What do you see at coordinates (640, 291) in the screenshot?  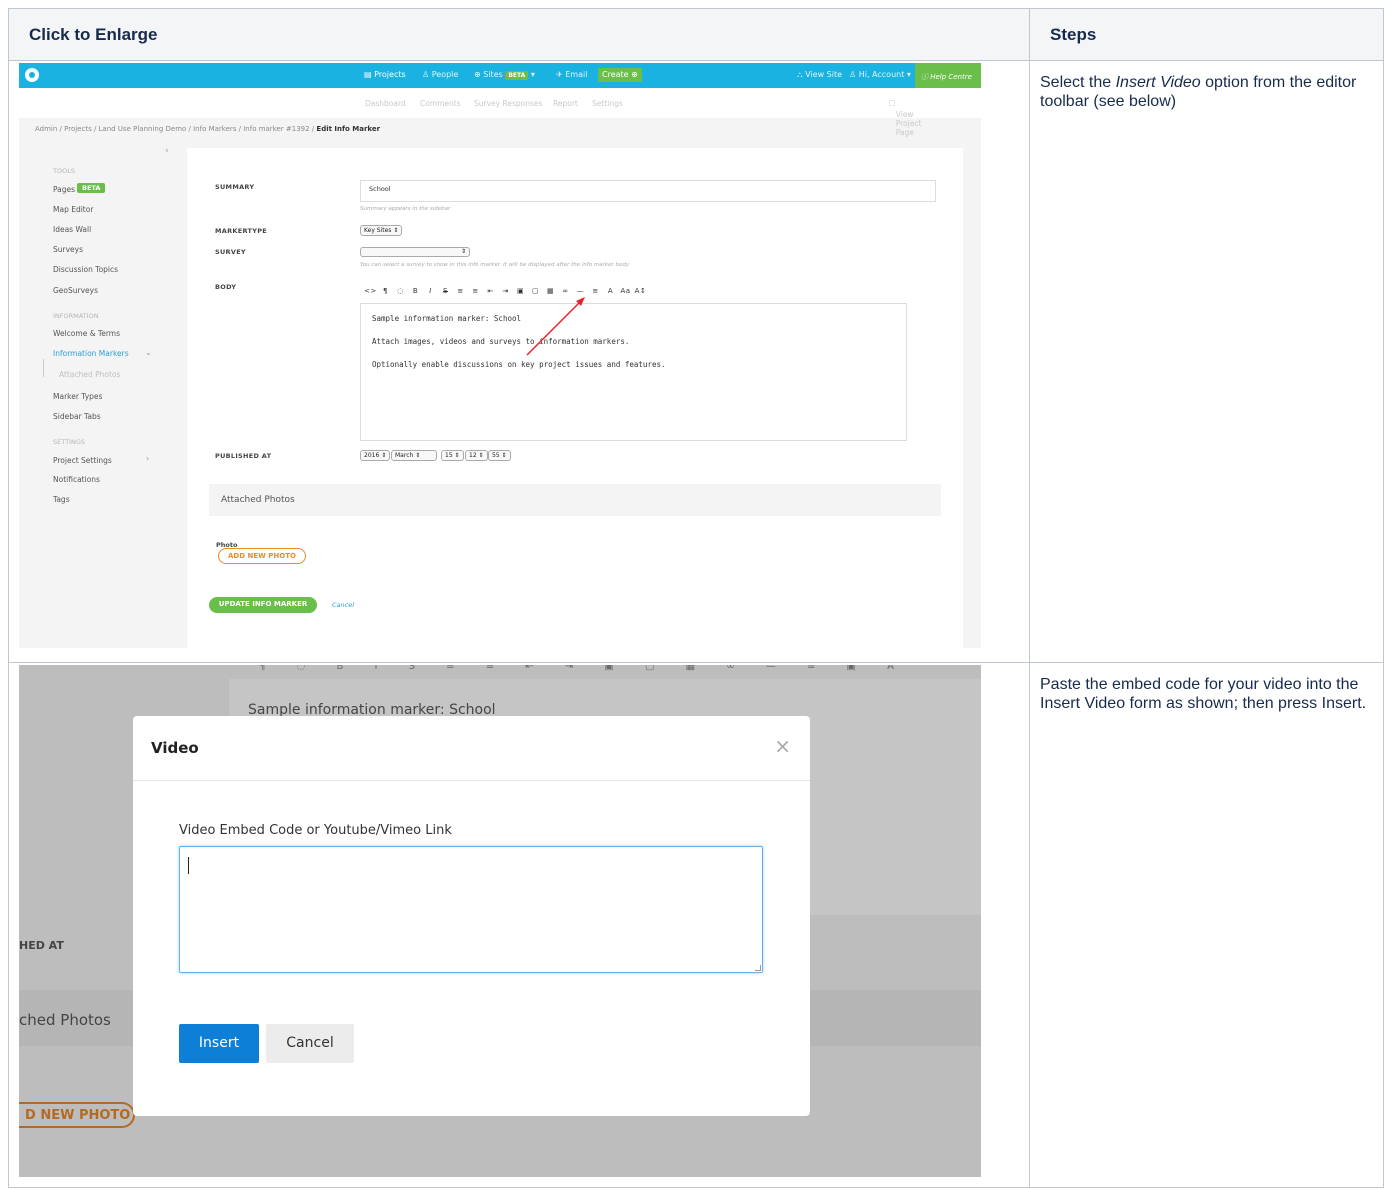 I see `line-height-icon: A↕` at bounding box center [640, 291].